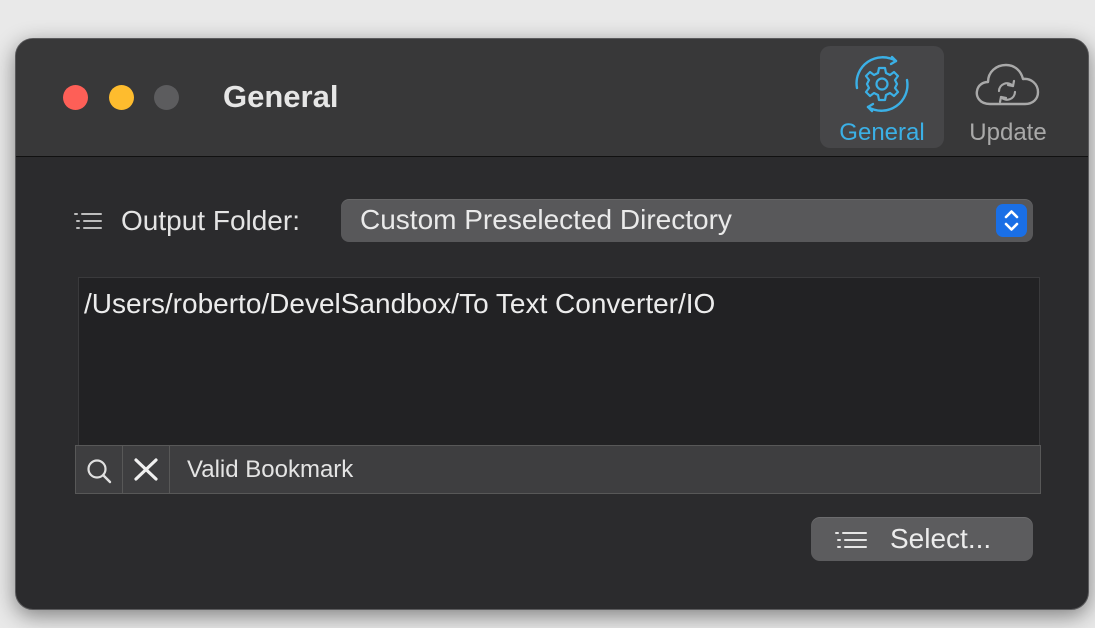  What do you see at coordinates (166, 97) in the screenshot?
I see `zoom-window-button` at bounding box center [166, 97].